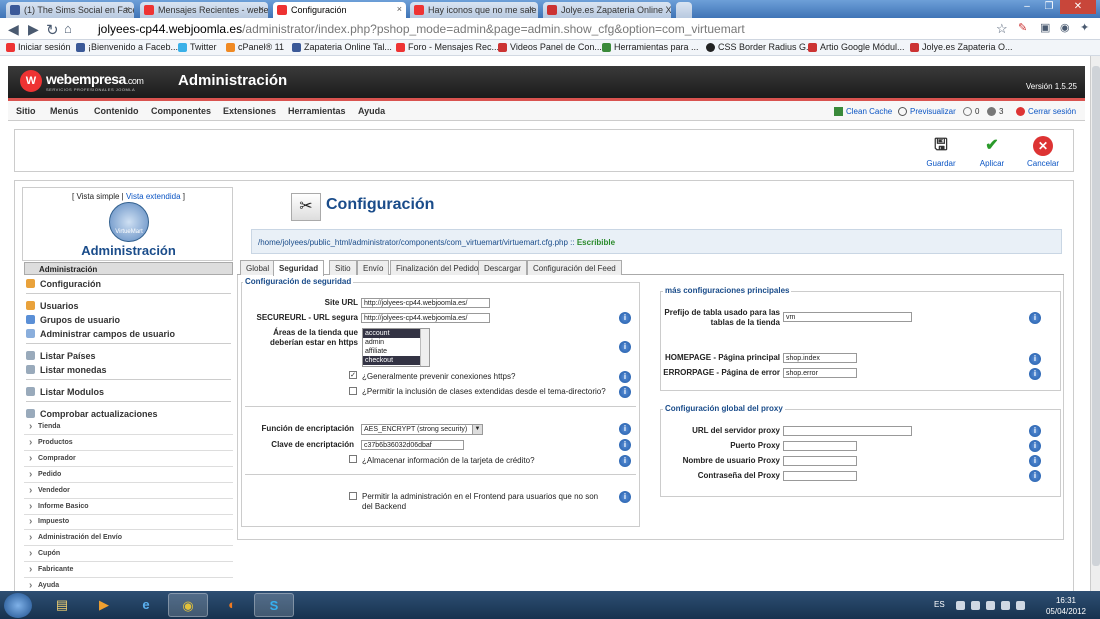 Image resolution: width=1100 pixels, height=619 pixels. What do you see at coordinates (1049, 7) in the screenshot?
I see `maximize-icon: ❐` at bounding box center [1049, 7].